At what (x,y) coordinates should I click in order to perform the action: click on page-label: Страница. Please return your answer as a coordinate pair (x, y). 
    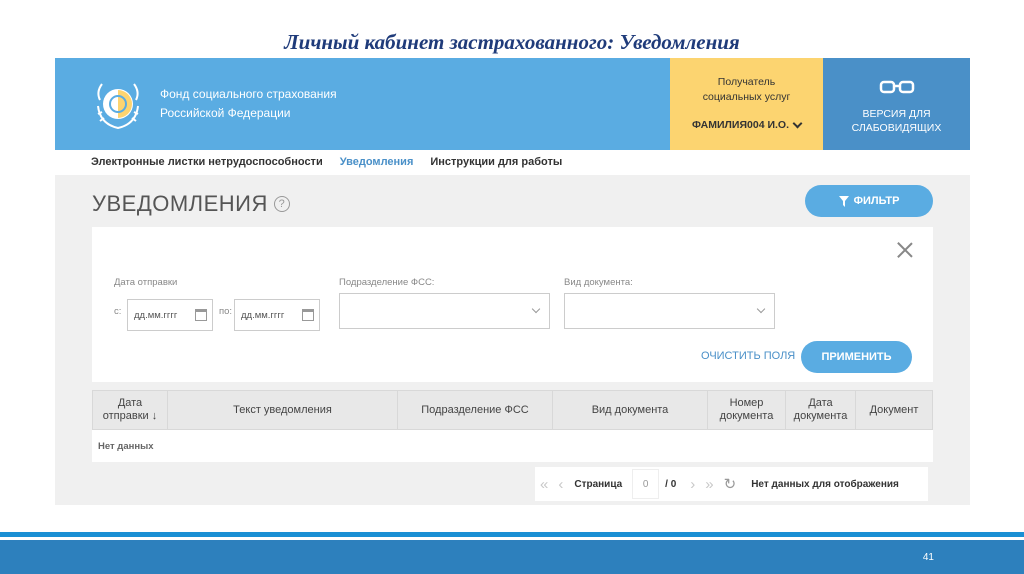
    Looking at the image, I should click on (598, 484).